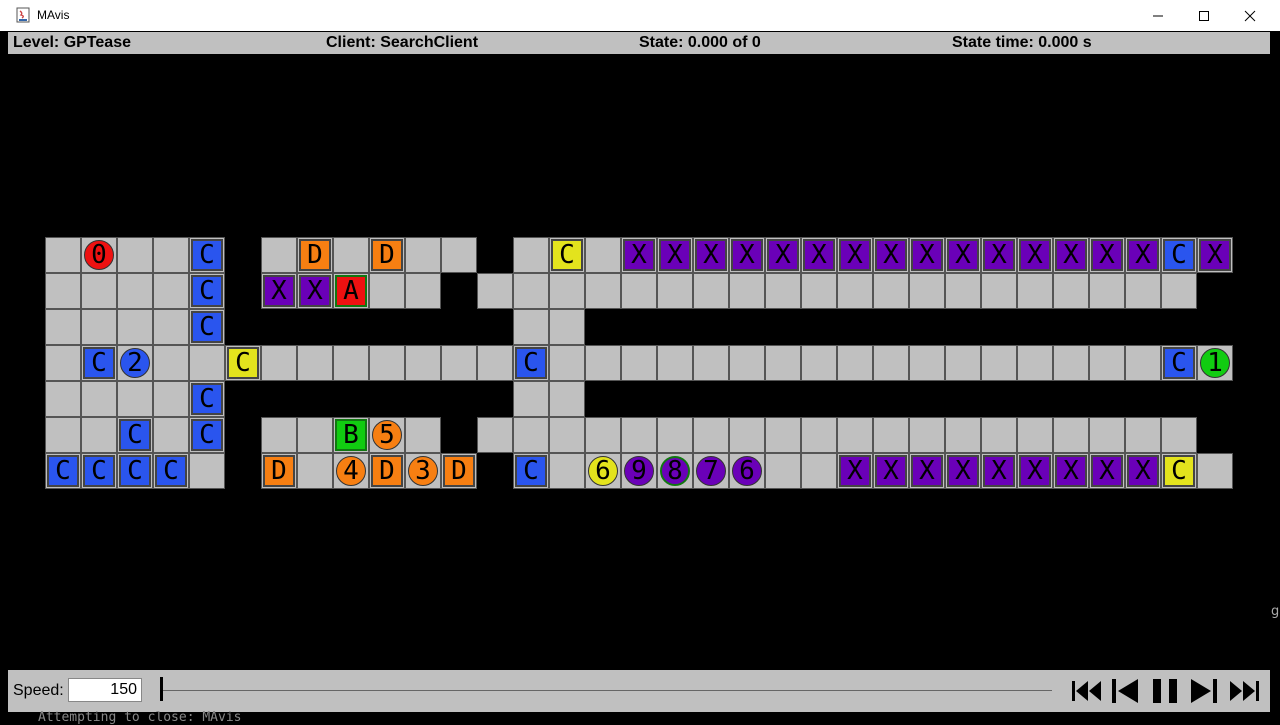 This screenshot has width=1280, height=725. I want to click on minimize-button, so click(1157, 15).